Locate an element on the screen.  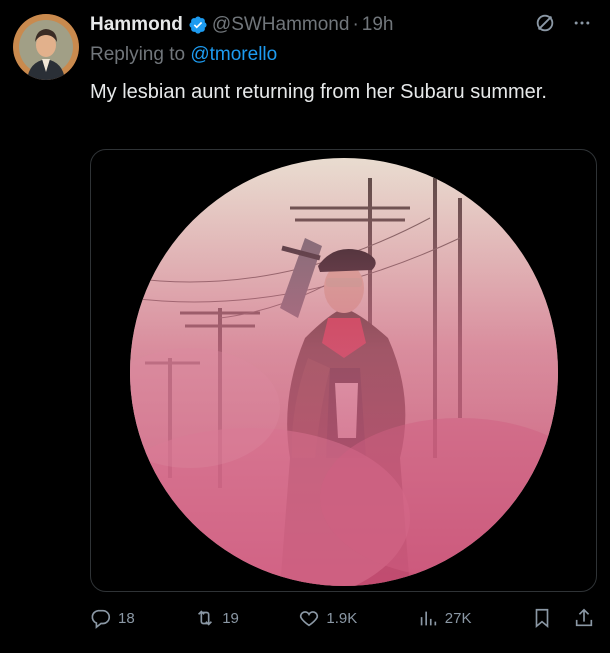
reply-icon is located at coordinates (101, 619).